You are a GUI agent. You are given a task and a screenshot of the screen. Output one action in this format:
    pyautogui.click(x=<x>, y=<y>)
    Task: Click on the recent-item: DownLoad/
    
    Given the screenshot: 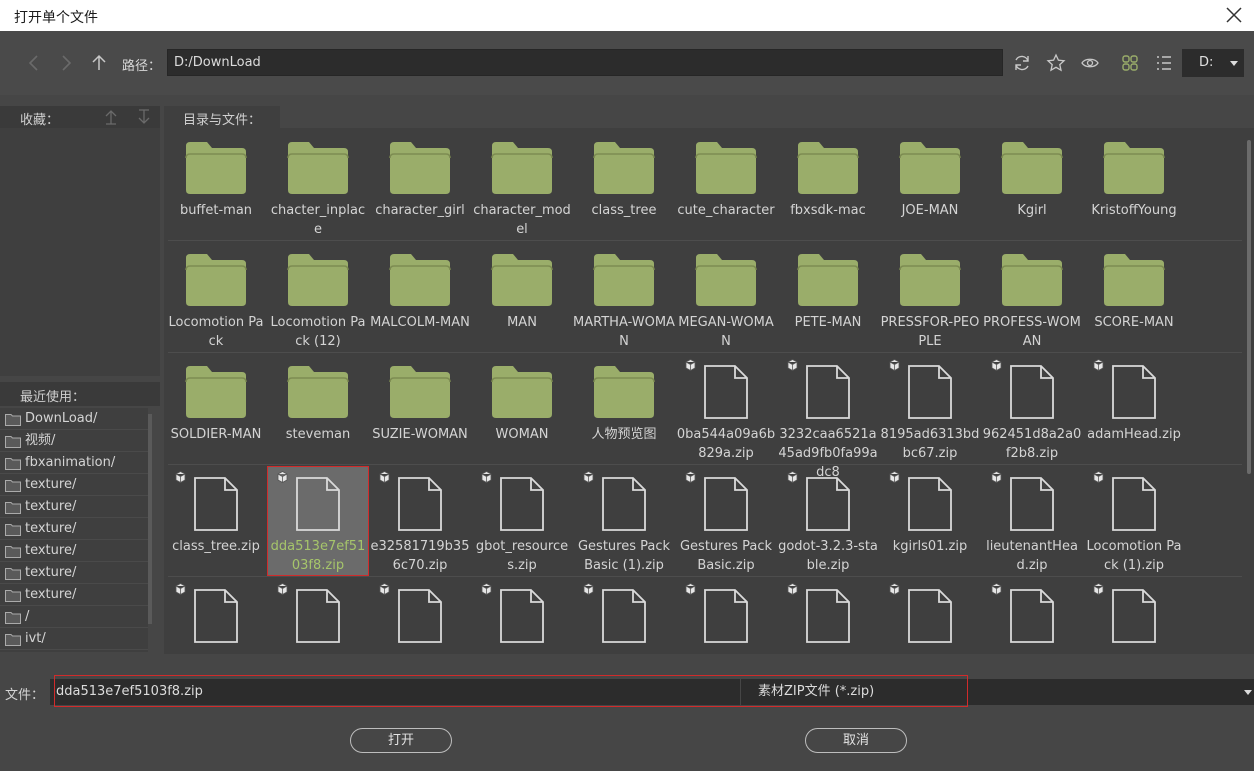 What is the action you would take?
    pyautogui.click(x=74, y=419)
    